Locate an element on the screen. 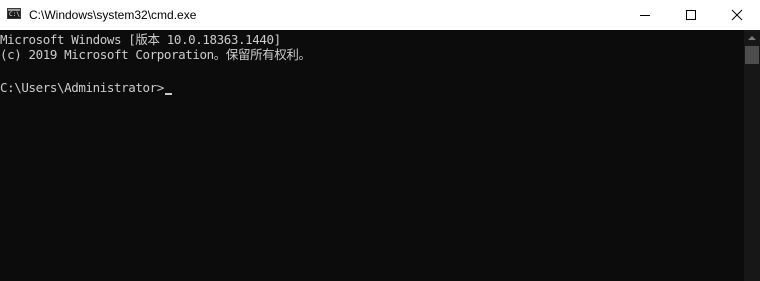 The height and width of the screenshot is (281, 760). title-bar: C:\ C:\Windows\system32\cmd.exe is located at coordinates (380, 15).